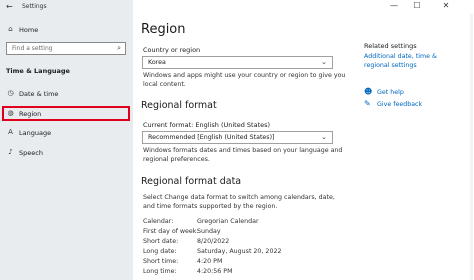 Image resolution: width=474 pixels, height=280 pixels. I want to click on microphone-icon: ♪, so click(10, 152).